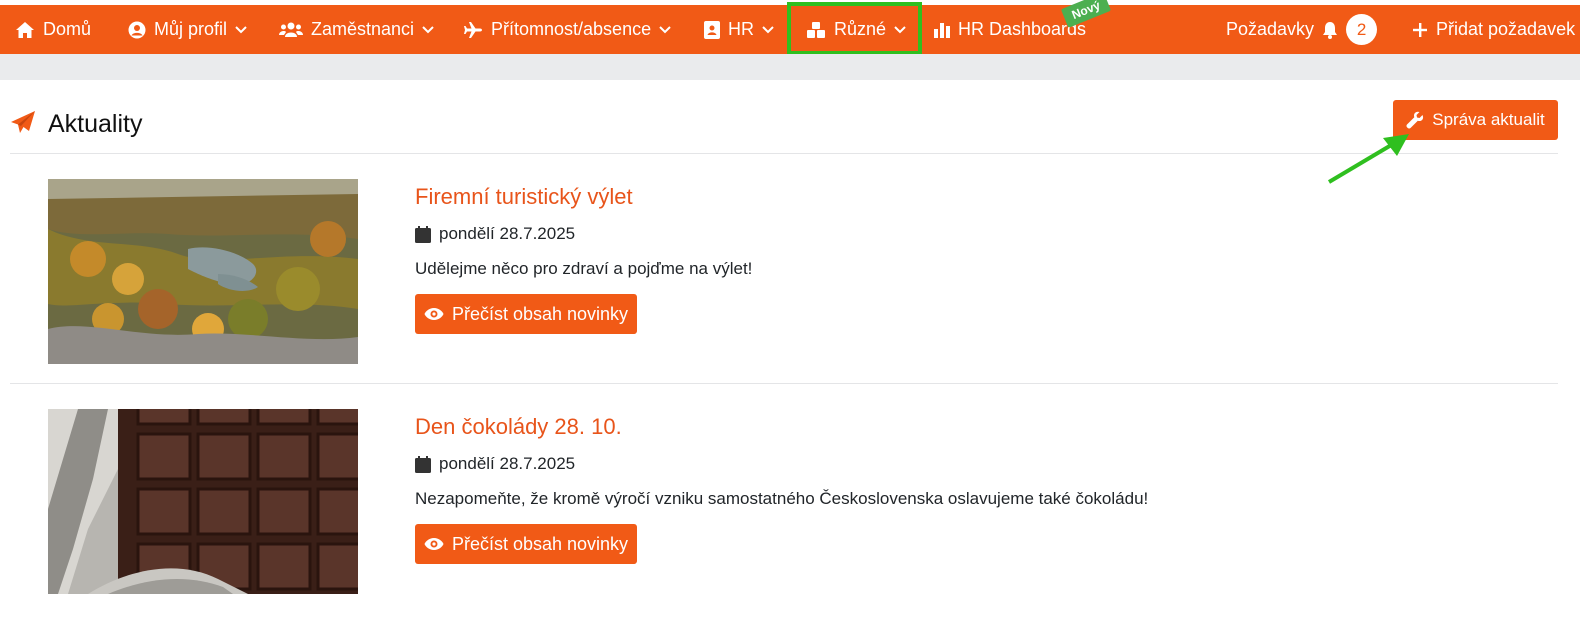  Describe the element at coordinates (23, 124) in the screenshot. I see `paper-plane-icon` at that location.